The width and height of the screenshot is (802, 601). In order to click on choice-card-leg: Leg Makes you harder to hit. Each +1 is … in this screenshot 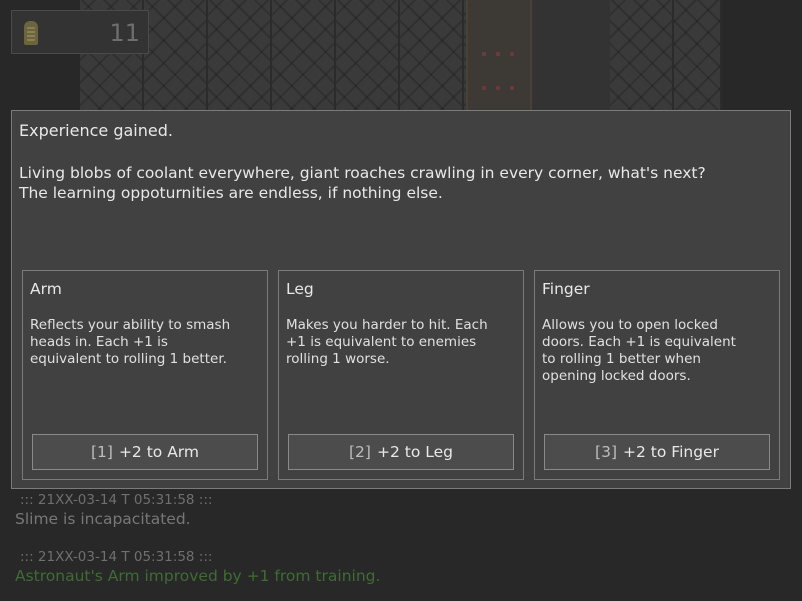, I will do `click(401, 375)`.